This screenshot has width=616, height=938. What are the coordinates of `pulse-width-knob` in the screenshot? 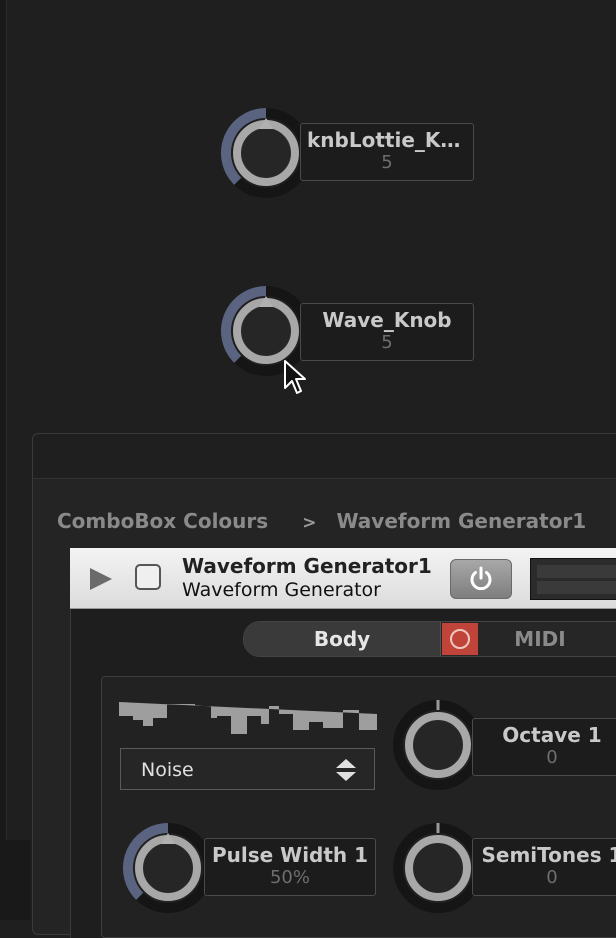 It's located at (168, 868).